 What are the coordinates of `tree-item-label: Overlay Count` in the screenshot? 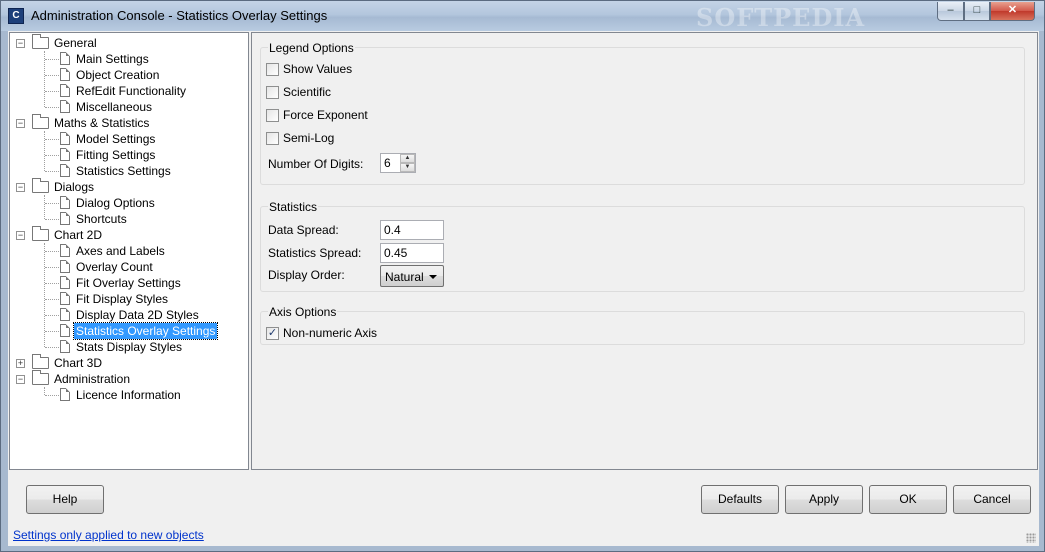 It's located at (114, 267).